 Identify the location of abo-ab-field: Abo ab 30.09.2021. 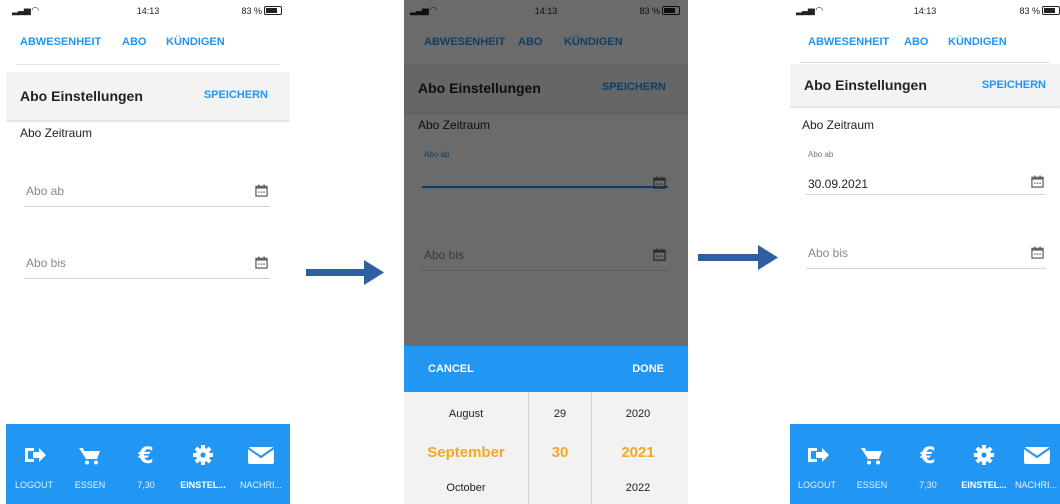
(926, 172).